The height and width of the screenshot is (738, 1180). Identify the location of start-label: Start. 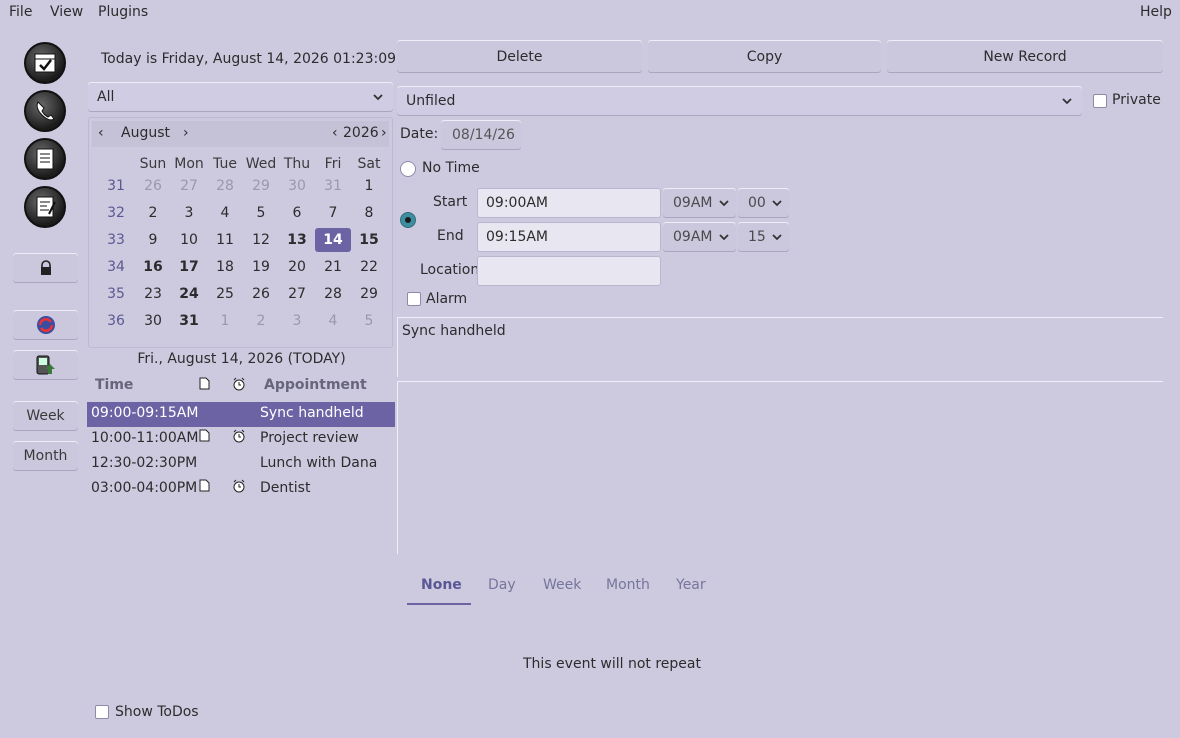
(450, 202).